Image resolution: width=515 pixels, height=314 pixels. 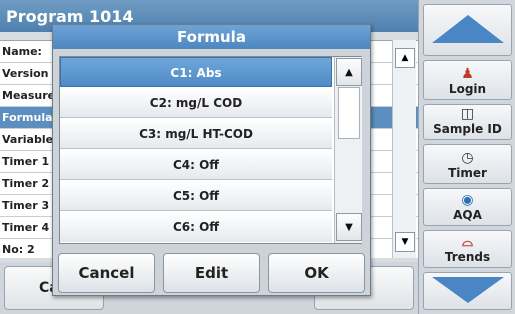 I want to click on aqa-label: AQA, so click(x=467, y=215).